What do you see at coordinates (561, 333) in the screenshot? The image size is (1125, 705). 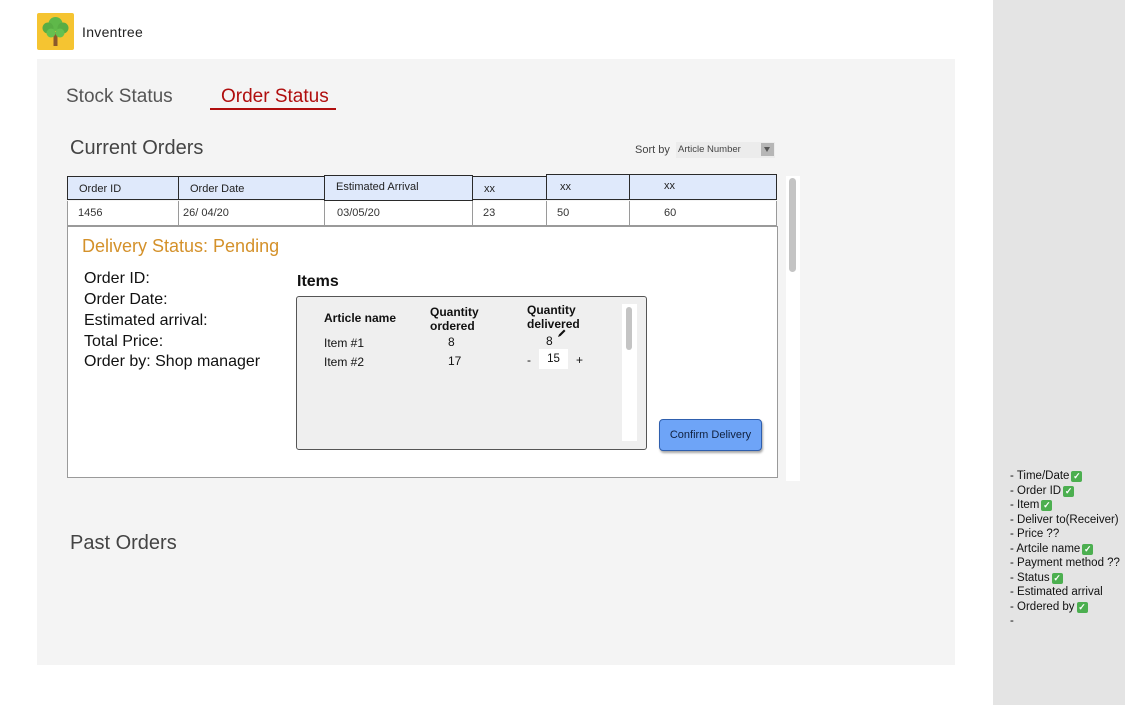 I see `pencil-icon` at bounding box center [561, 333].